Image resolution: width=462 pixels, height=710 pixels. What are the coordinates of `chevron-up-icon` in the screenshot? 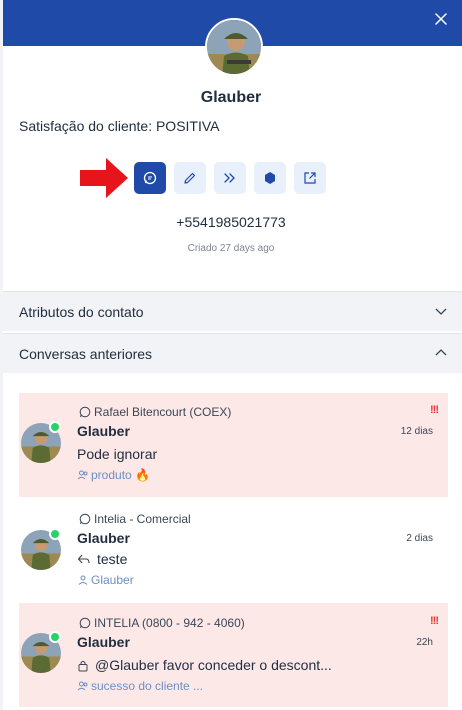 It's located at (441, 352).